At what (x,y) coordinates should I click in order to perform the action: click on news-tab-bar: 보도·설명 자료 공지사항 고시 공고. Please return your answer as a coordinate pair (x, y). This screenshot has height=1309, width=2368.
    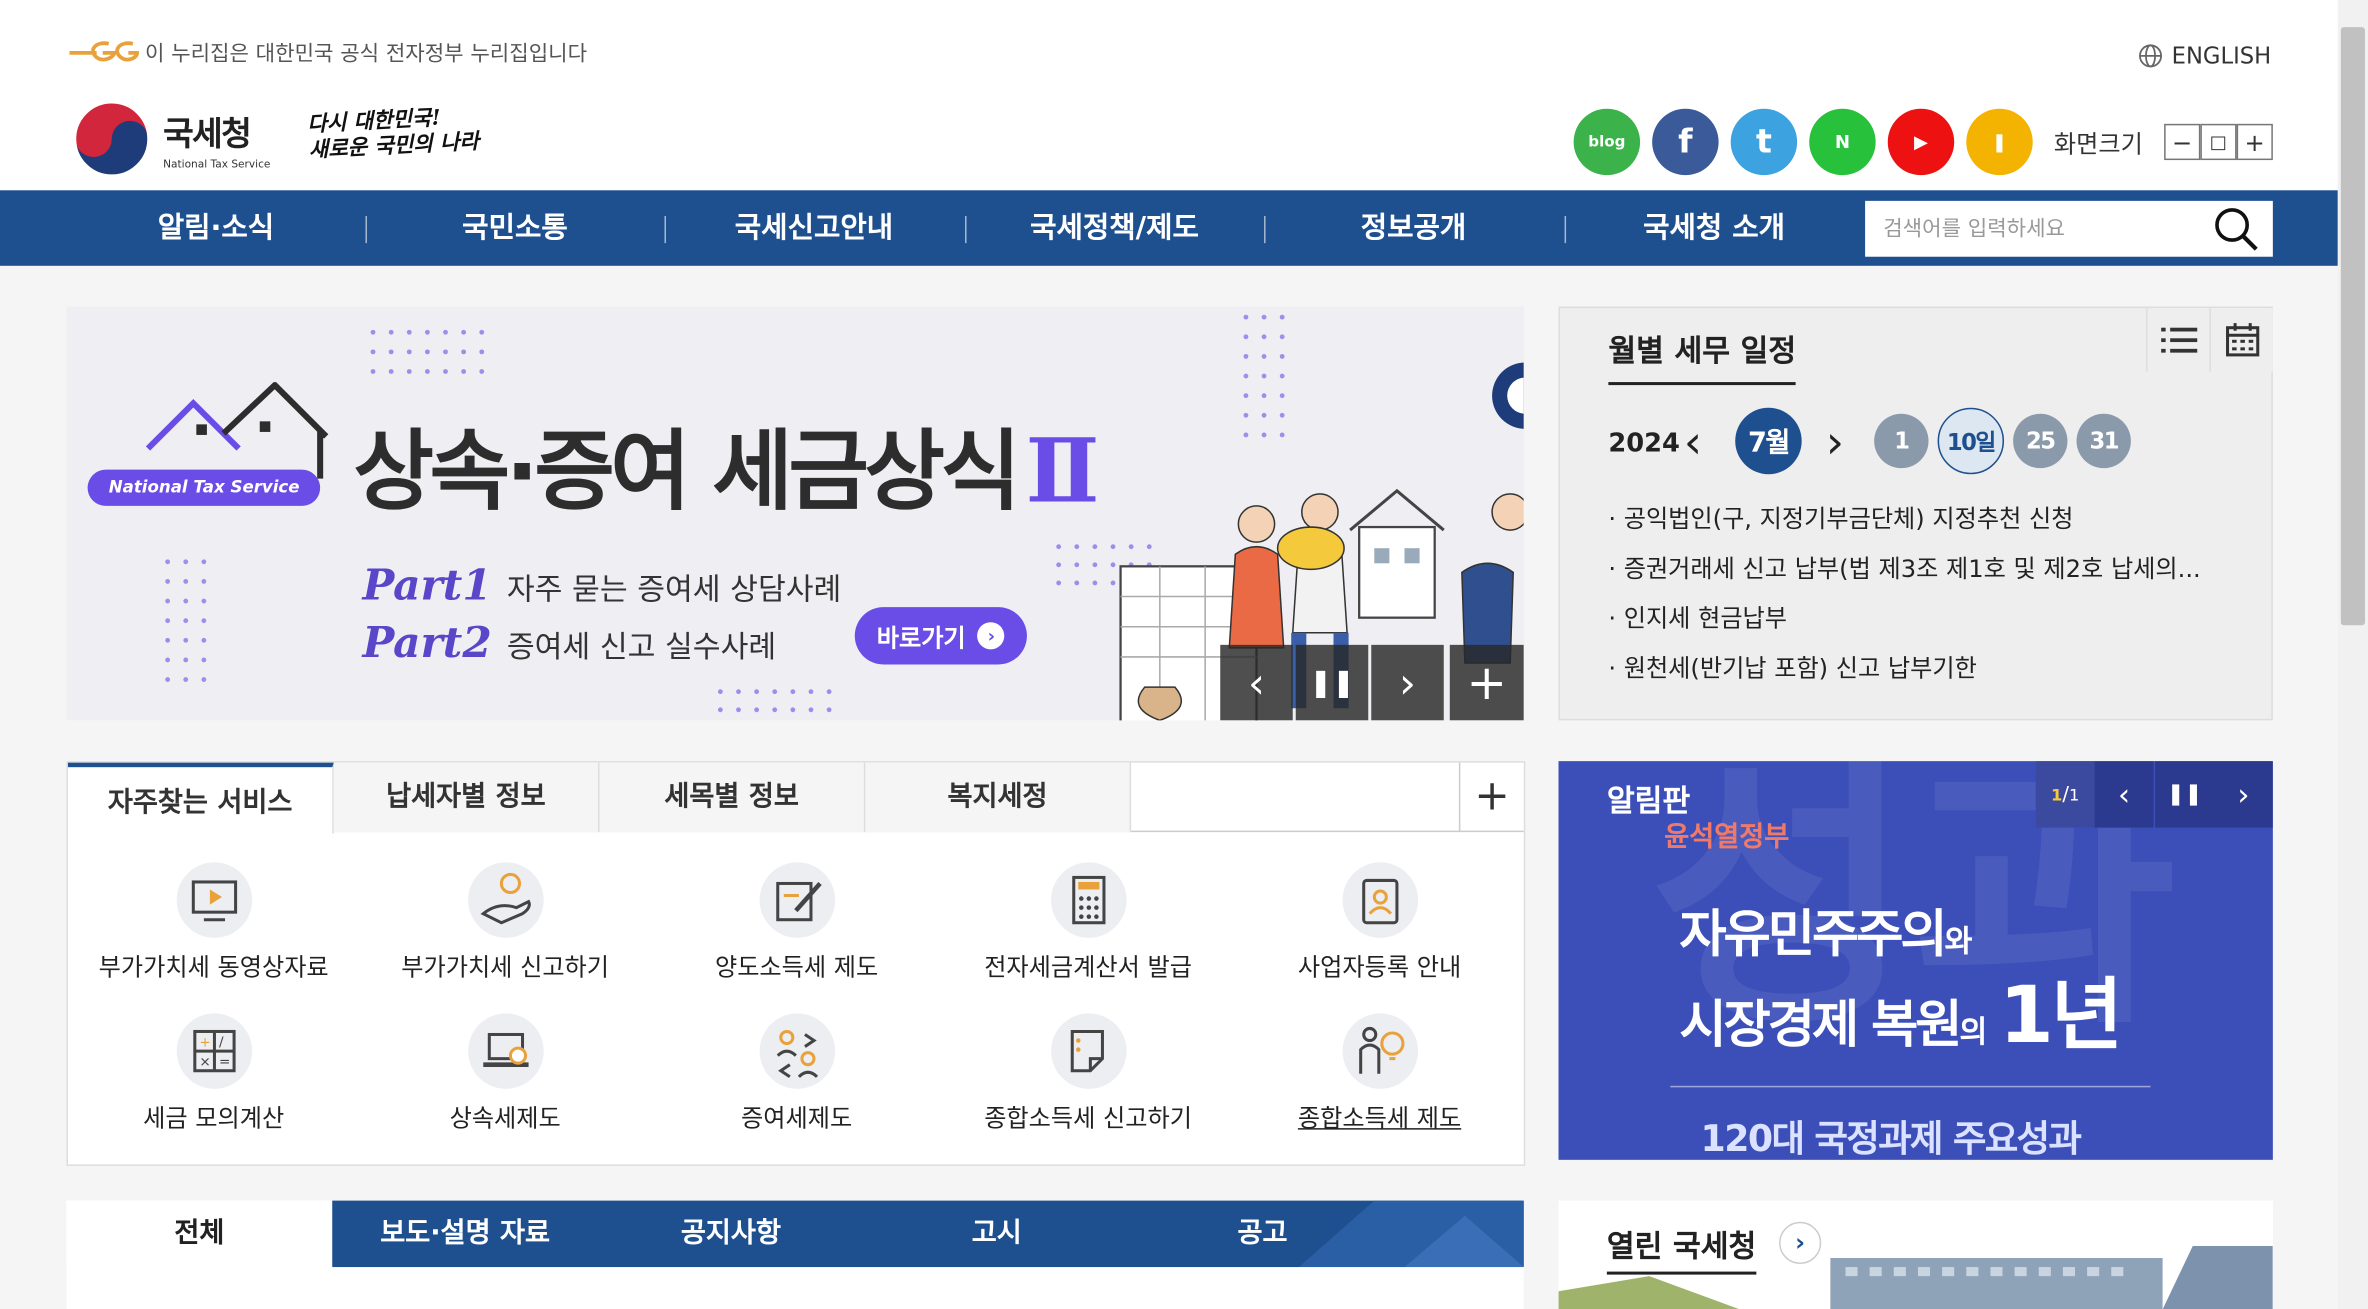
    Looking at the image, I should click on (928, 1234).